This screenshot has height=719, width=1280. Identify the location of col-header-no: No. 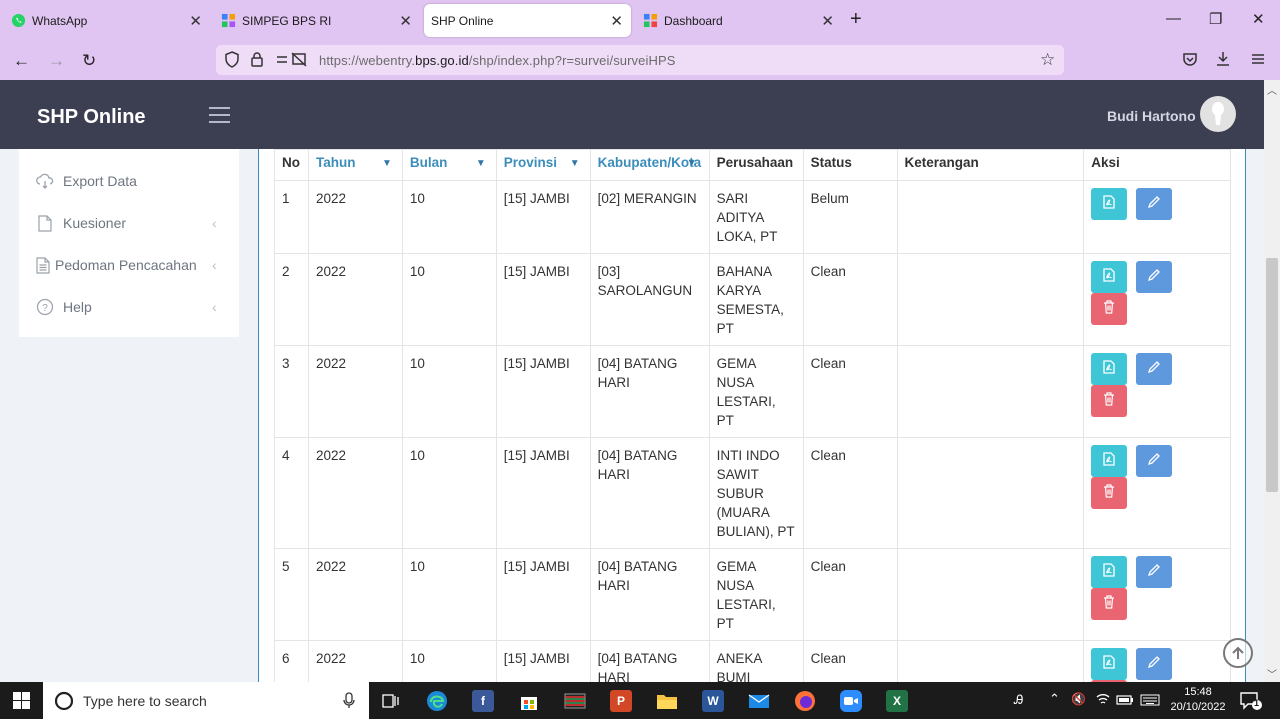
(291, 165).